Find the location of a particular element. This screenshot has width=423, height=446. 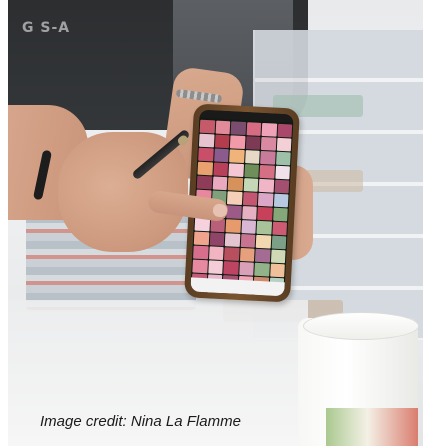

jar-lid is located at coordinates (361, 326).